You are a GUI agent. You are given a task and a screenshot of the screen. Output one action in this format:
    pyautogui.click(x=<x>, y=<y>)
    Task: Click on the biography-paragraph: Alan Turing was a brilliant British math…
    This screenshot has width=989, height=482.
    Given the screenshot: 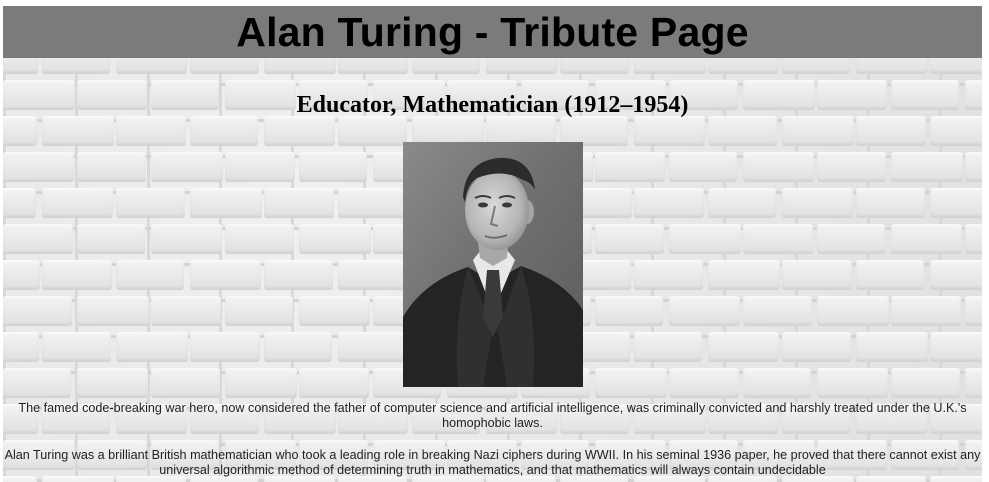 What is the action you would take?
    pyautogui.click(x=492, y=462)
    